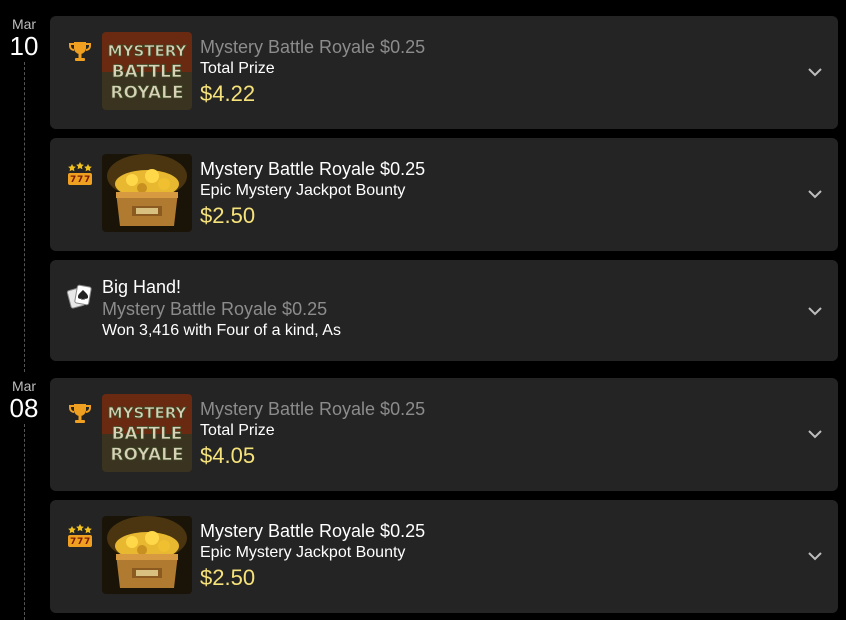 This screenshot has height=620, width=846. I want to click on playing-cards-icon, so click(80, 296).